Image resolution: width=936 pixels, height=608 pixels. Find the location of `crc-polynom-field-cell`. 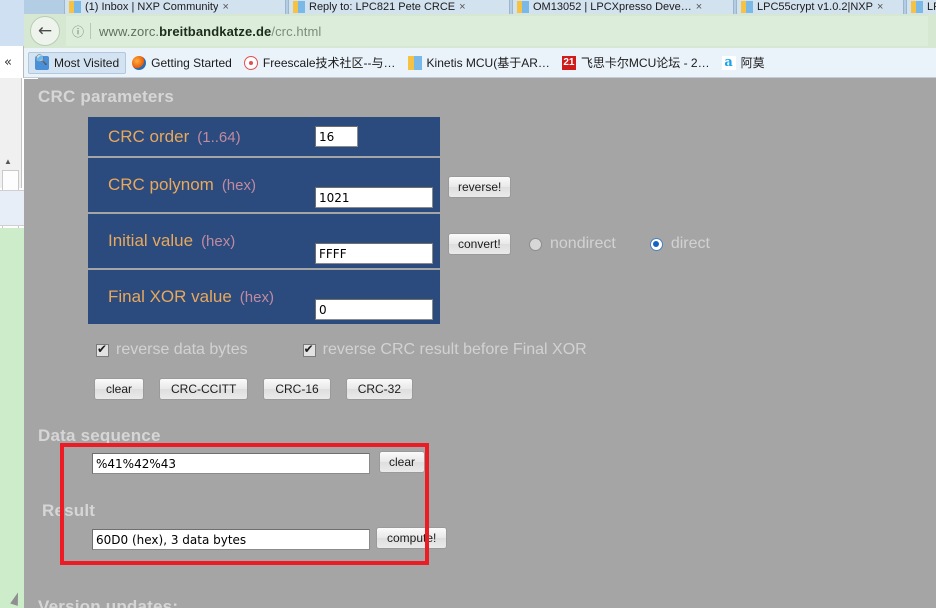

crc-polynom-field-cell is located at coordinates (371, 184).